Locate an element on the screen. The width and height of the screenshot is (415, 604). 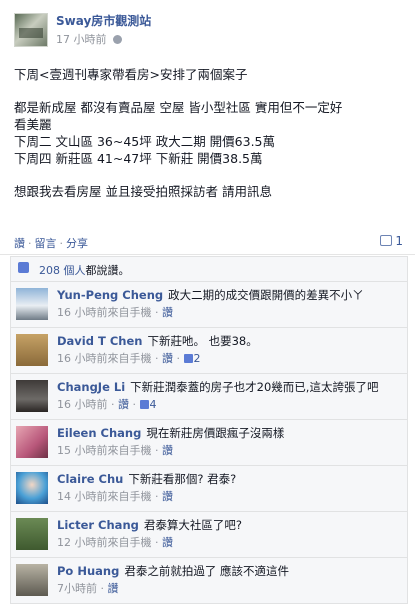
action-links: 讚 · 留言 · 分享 is located at coordinates (51, 243).